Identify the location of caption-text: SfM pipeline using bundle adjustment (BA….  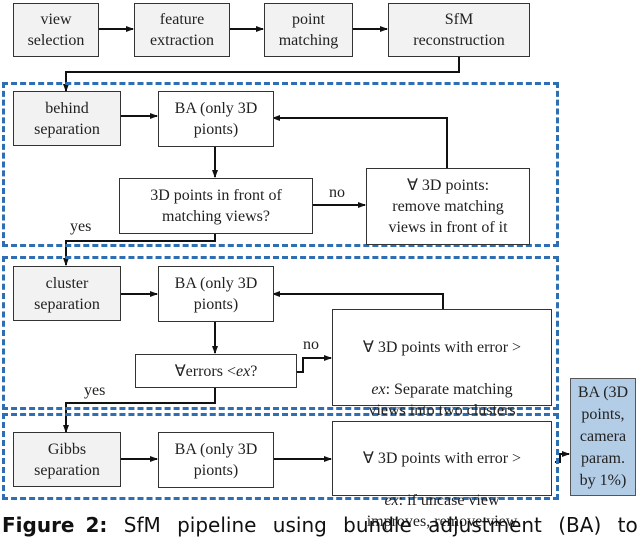
(380, 525).